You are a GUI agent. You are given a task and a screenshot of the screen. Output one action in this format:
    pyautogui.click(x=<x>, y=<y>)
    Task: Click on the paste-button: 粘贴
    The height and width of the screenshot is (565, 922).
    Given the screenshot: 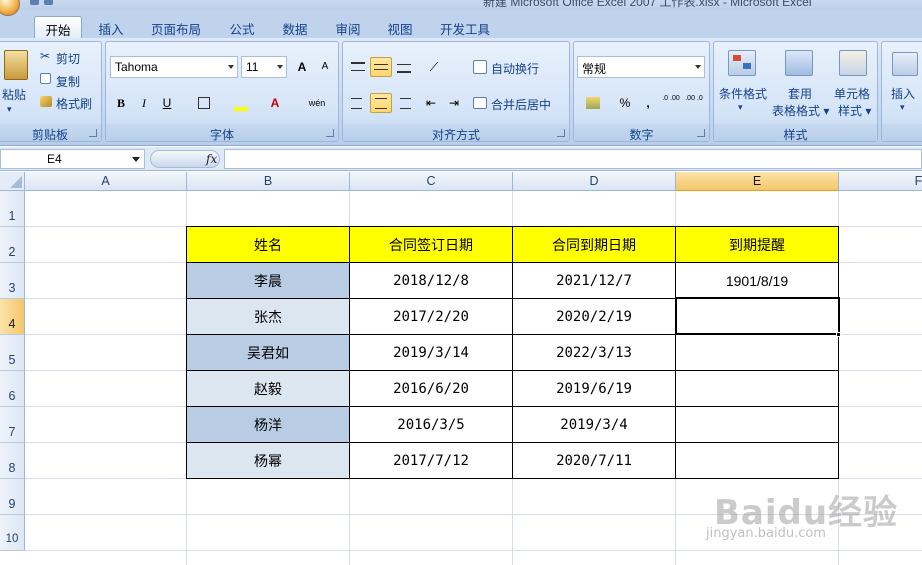 What is the action you would take?
    pyautogui.click(x=14, y=94)
    